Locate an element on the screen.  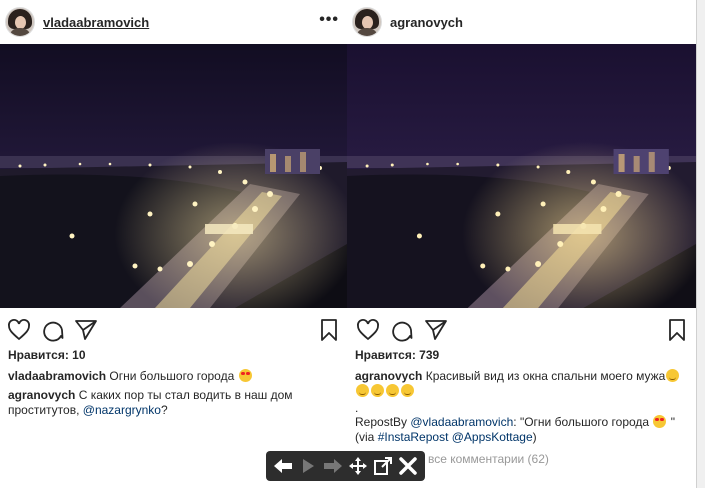
caption-username: vladaabramovich is located at coordinates (57, 376).